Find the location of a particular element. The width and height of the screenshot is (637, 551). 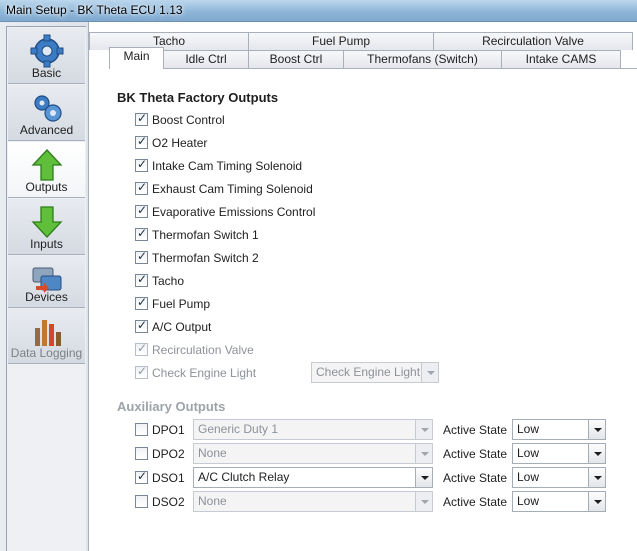

dso1-checkbox is located at coordinates (141, 476).